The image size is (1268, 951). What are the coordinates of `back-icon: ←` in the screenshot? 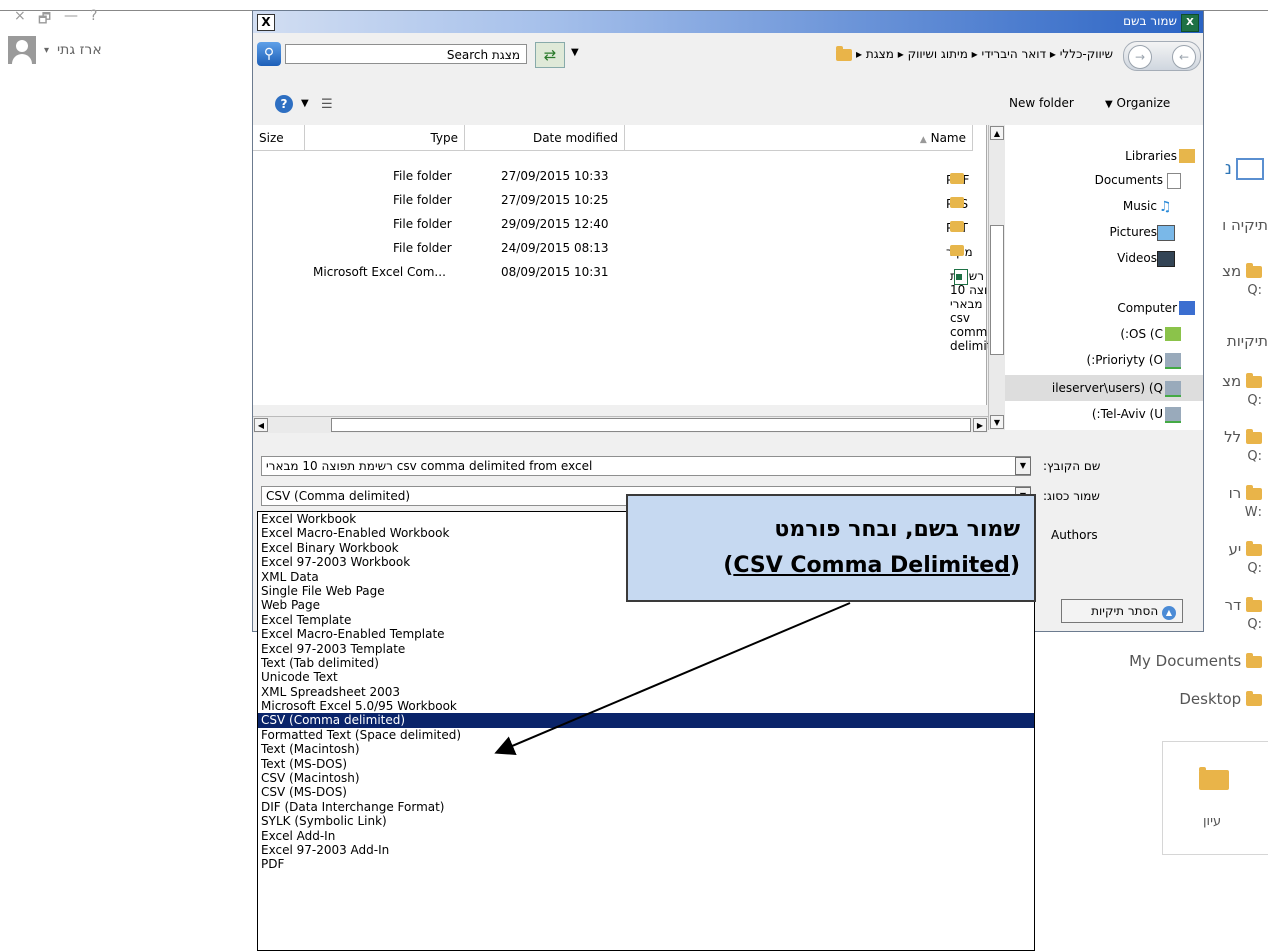 It's located at (1184, 57).